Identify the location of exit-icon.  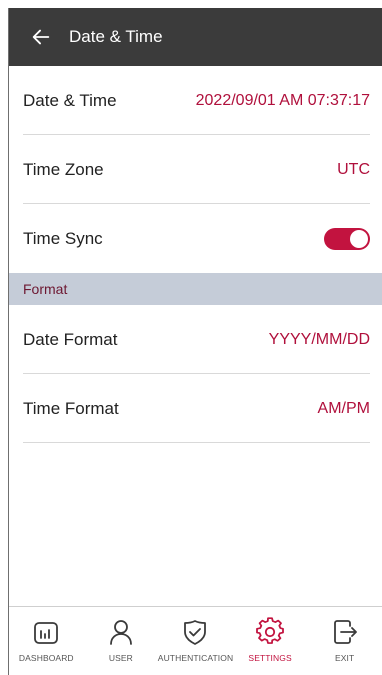
(345, 632).